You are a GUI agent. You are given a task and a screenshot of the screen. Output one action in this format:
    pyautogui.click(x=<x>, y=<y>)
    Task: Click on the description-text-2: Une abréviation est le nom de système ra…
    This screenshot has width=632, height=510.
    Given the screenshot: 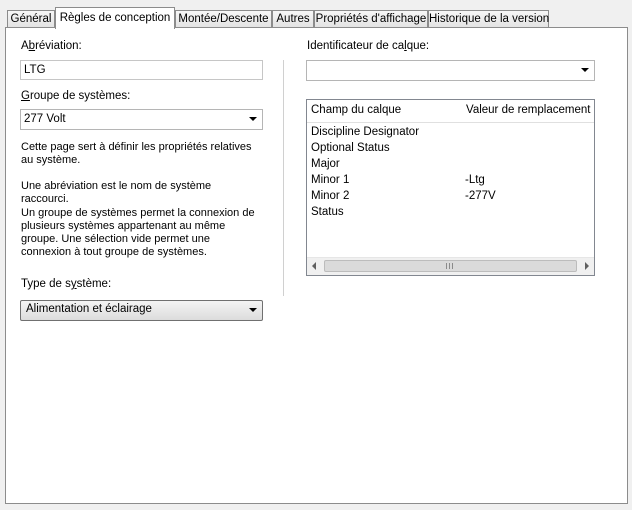 What is the action you would take?
    pyautogui.click(x=116, y=192)
    